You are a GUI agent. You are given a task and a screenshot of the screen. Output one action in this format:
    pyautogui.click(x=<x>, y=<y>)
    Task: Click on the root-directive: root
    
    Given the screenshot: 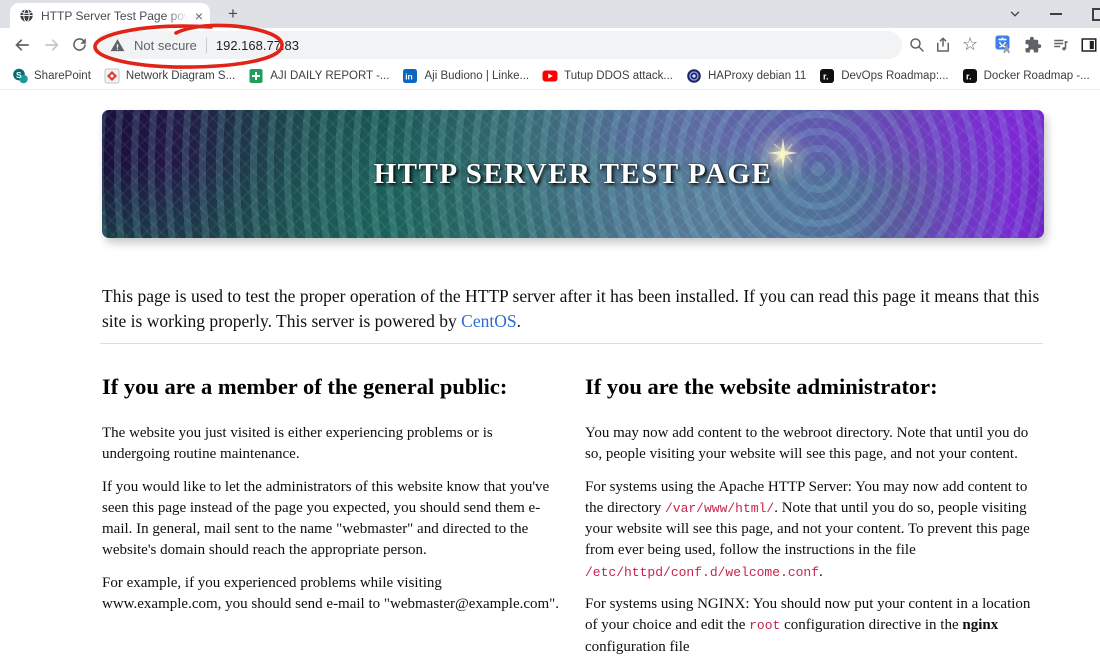 What is the action you would take?
    pyautogui.click(x=765, y=626)
    